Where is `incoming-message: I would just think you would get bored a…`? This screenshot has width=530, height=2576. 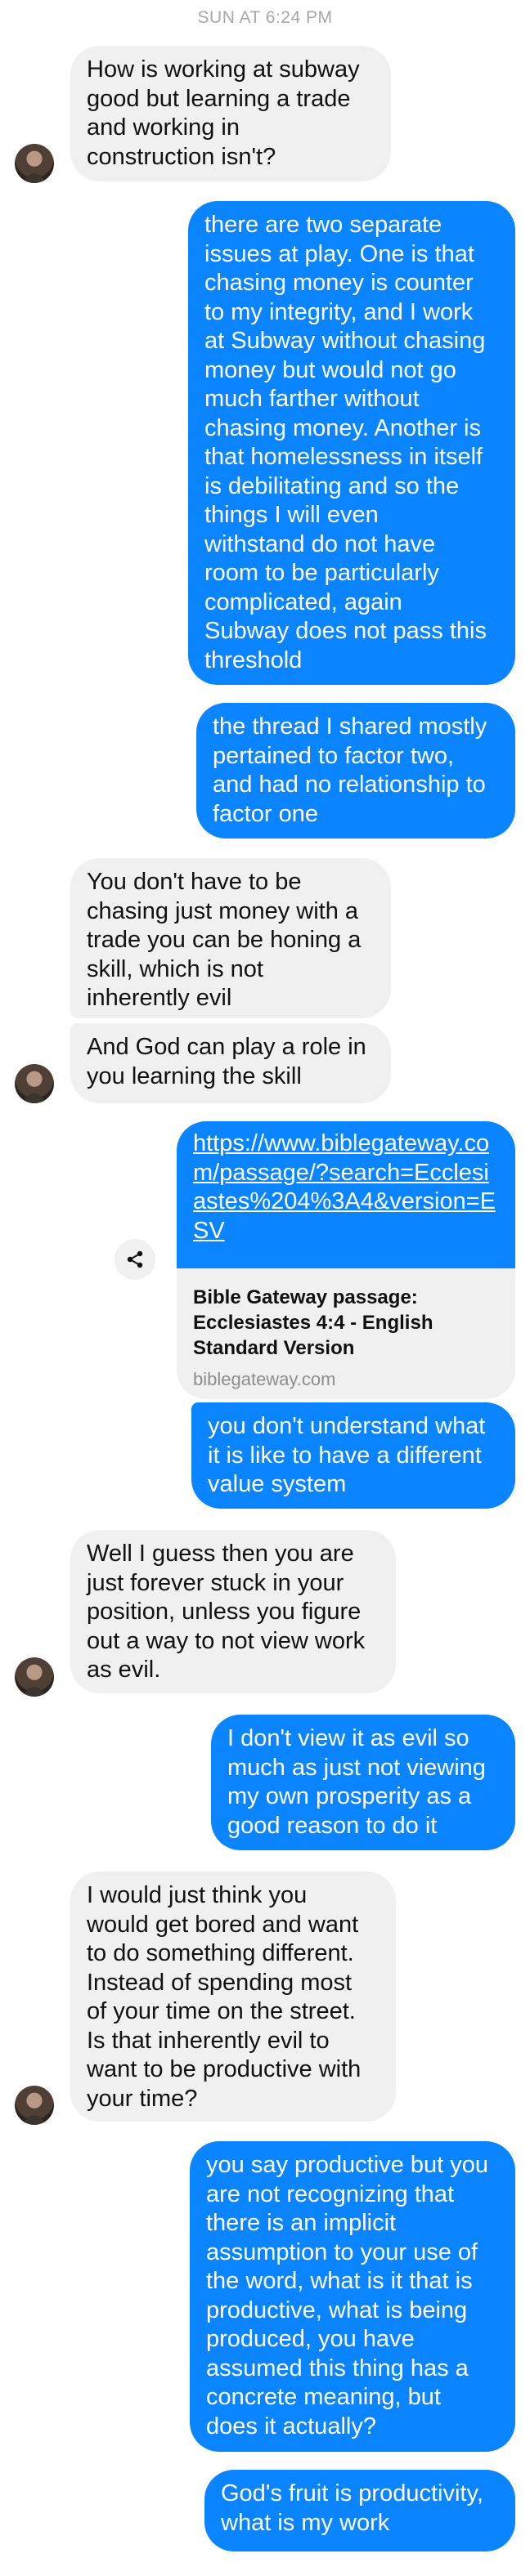 incoming-message: I would just think you would get bored a… is located at coordinates (233, 1997).